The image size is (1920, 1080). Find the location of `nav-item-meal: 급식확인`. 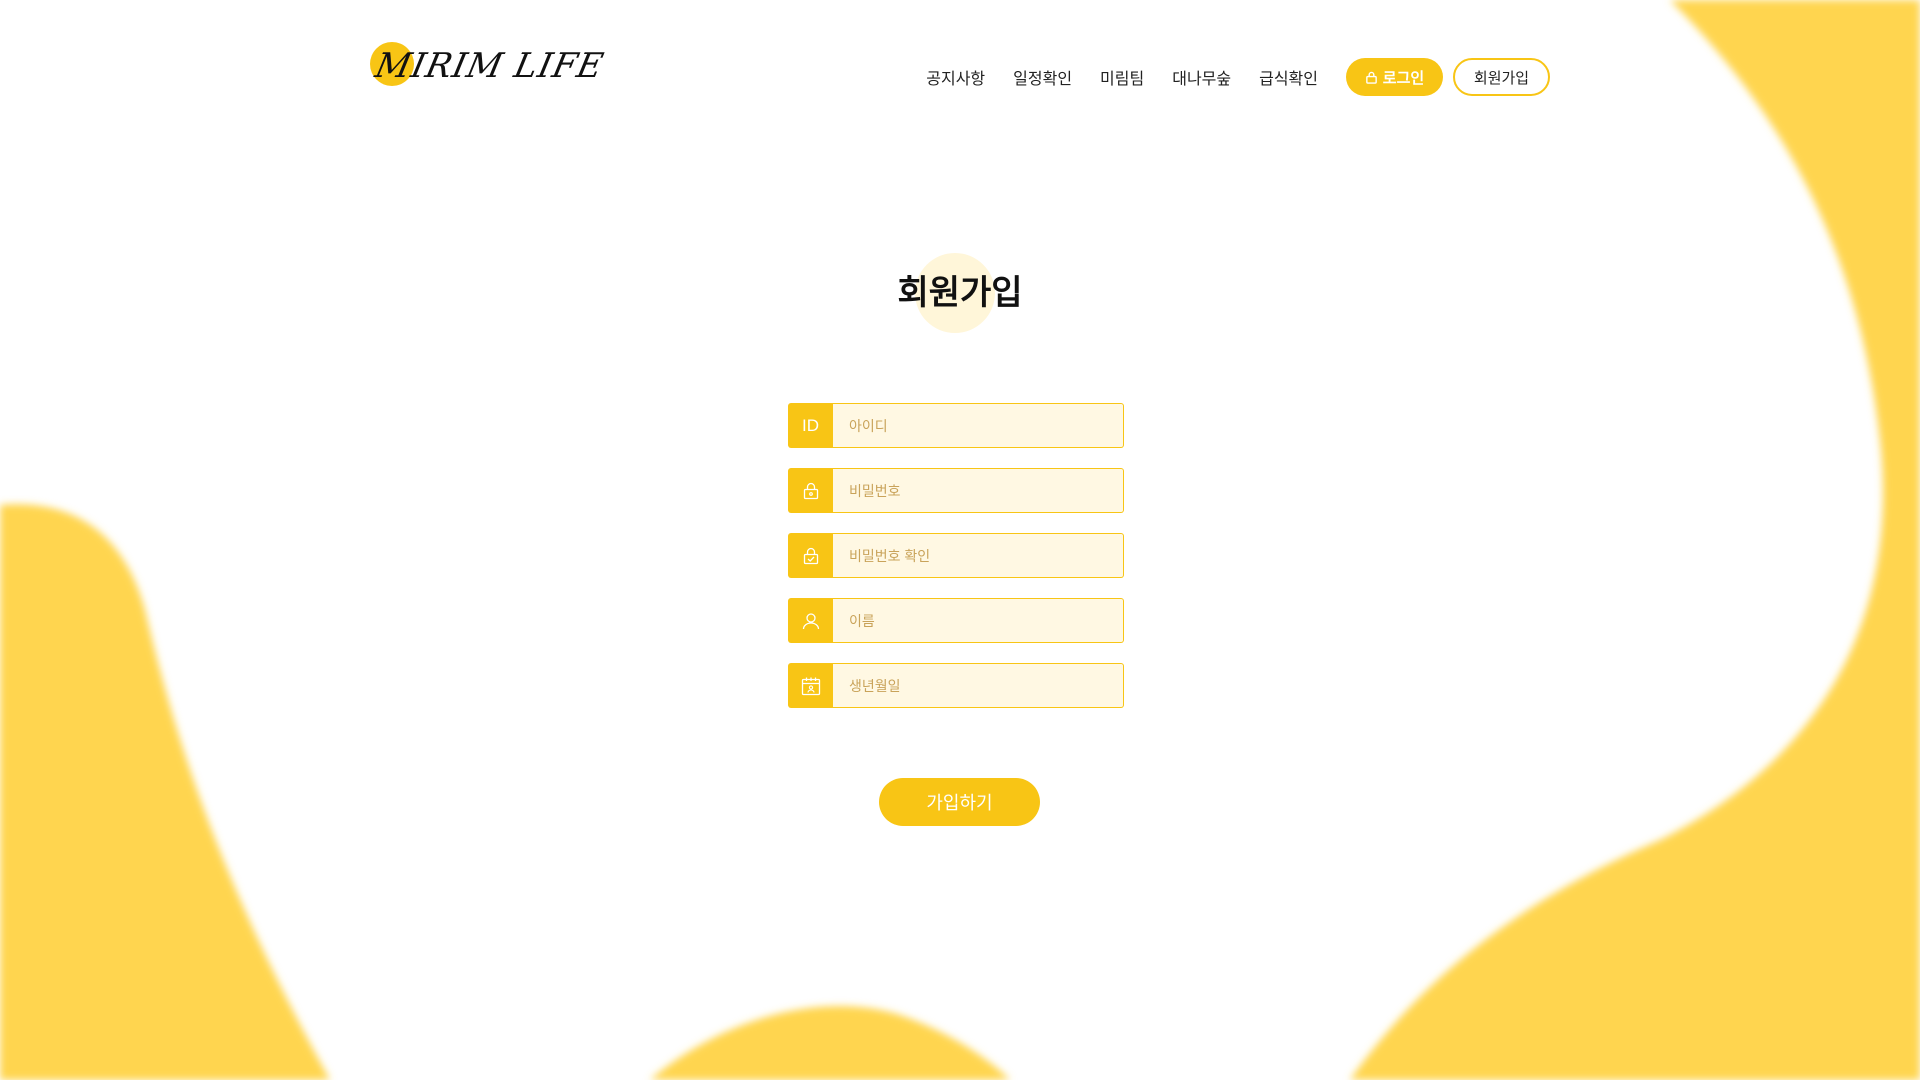

nav-item-meal: 급식확인 is located at coordinates (1288, 77).